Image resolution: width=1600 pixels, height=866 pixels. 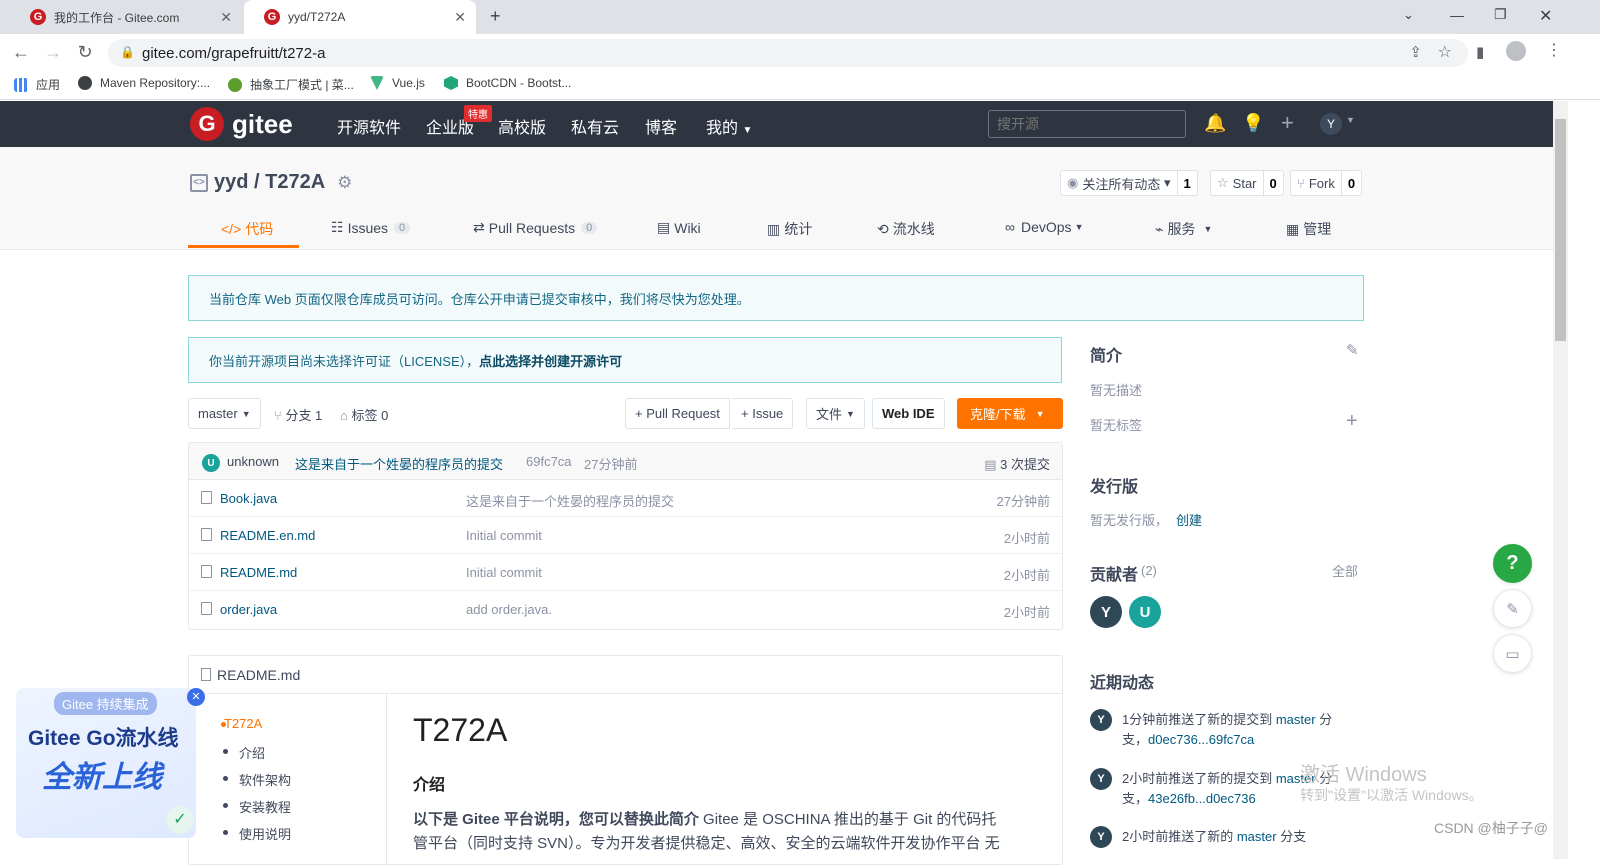 What do you see at coordinates (1512, 653) in the screenshot?
I see `chat-icon: ▭` at bounding box center [1512, 653].